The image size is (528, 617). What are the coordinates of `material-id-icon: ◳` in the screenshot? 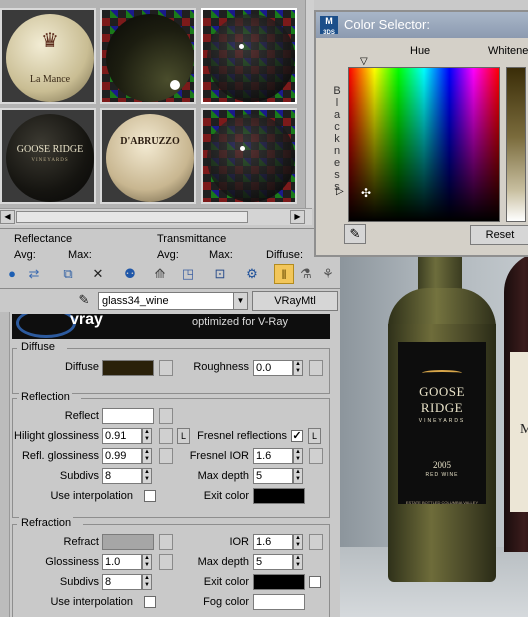 It's located at (188, 274).